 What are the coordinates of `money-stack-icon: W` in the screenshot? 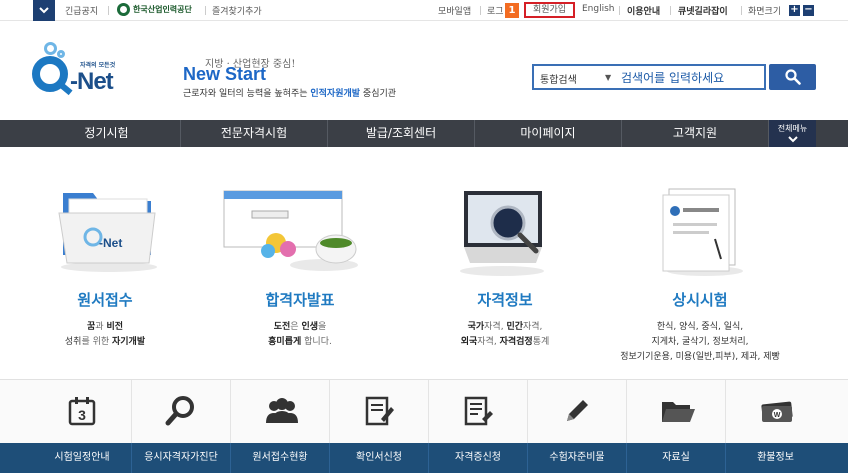 It's located at (777, 411).